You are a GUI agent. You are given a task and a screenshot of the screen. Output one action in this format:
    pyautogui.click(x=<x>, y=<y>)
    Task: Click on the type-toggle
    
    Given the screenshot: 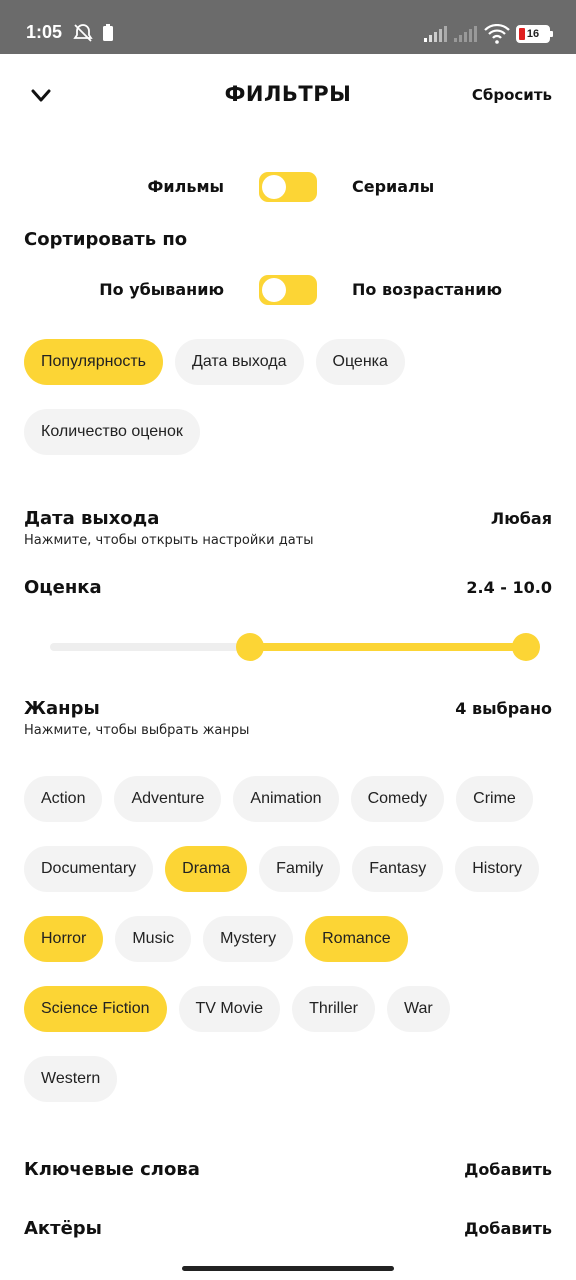 What is the action you would take?
    pyautogui.click(x=288, y=187)
    